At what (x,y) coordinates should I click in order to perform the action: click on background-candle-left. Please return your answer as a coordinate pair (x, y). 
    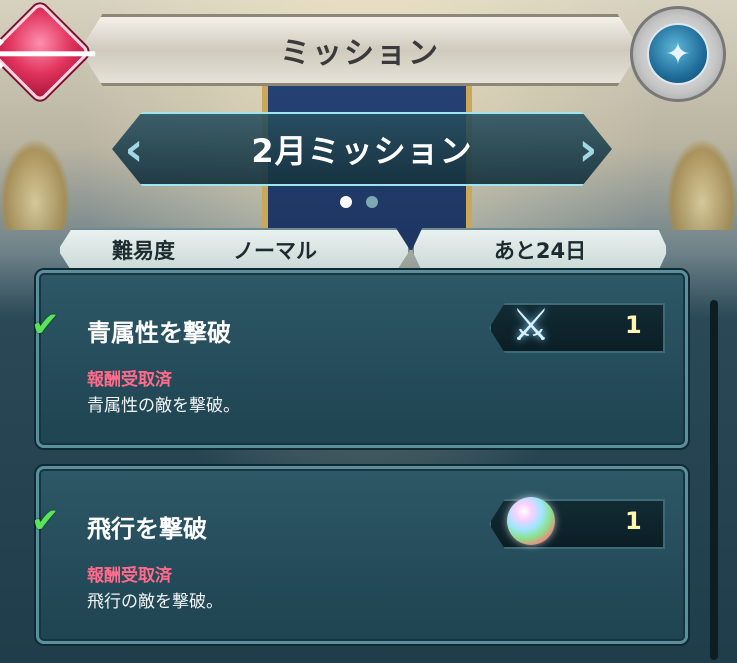
    Looking at the image, I should click on (35, 185).